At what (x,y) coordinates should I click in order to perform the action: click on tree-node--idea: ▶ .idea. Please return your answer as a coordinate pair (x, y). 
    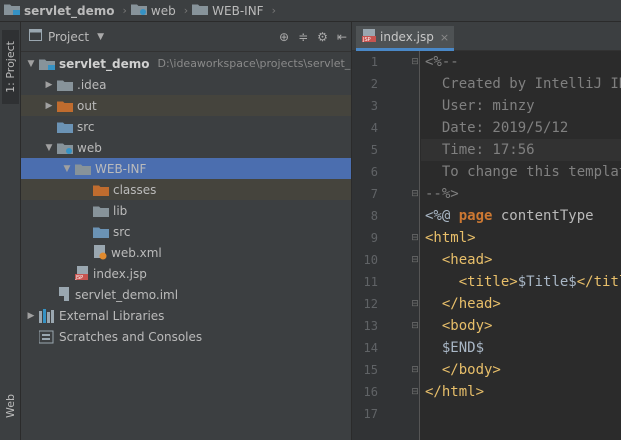
    Looking at the image, I should click on (186, 84).